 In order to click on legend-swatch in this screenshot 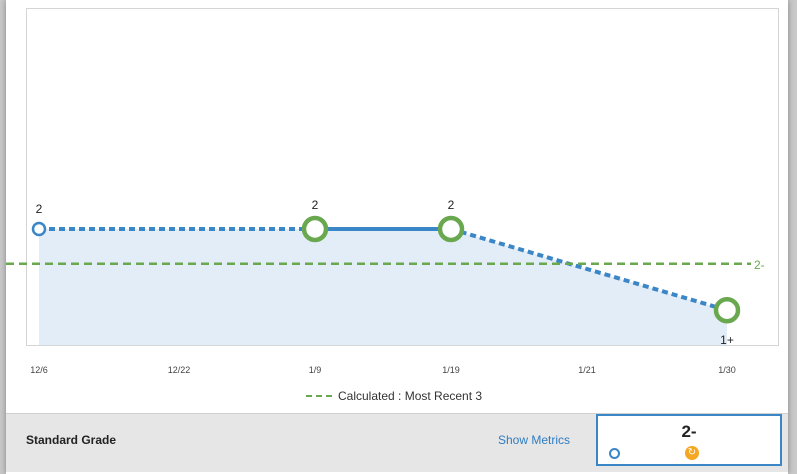, I will do `click(319, 396)`.